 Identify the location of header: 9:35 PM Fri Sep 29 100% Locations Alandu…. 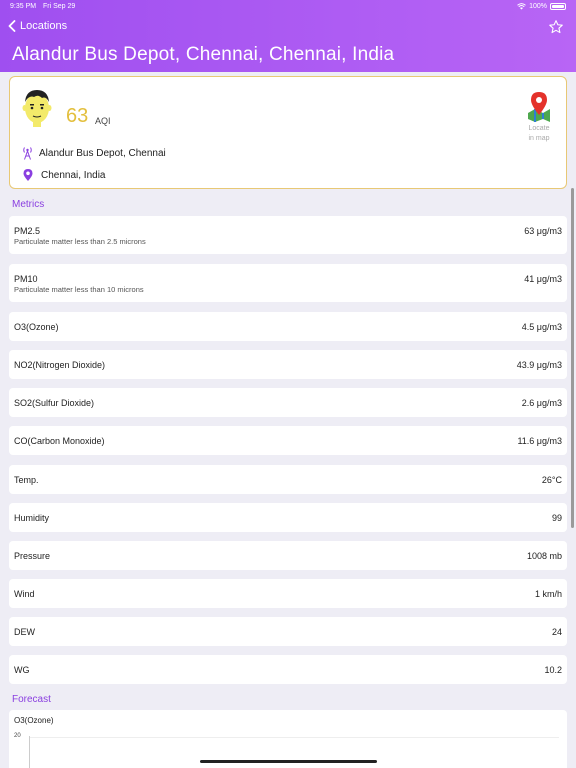
(288, 36).